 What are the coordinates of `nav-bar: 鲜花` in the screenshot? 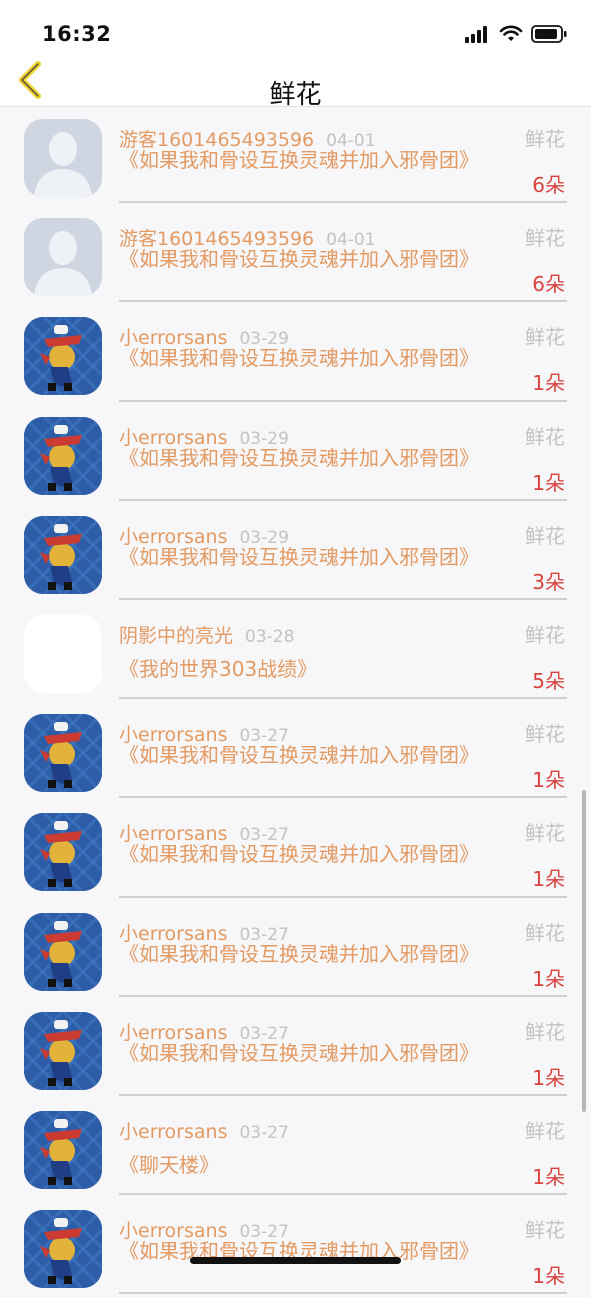 It's located at (295, 83).